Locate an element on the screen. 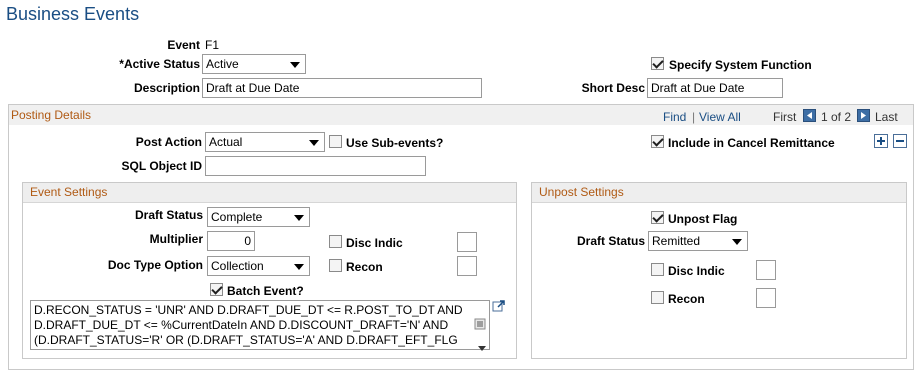 The width and height of the screenshot is (924, 377). unpost-draft-status-value: Remitted is located at coordinates (676, 241).